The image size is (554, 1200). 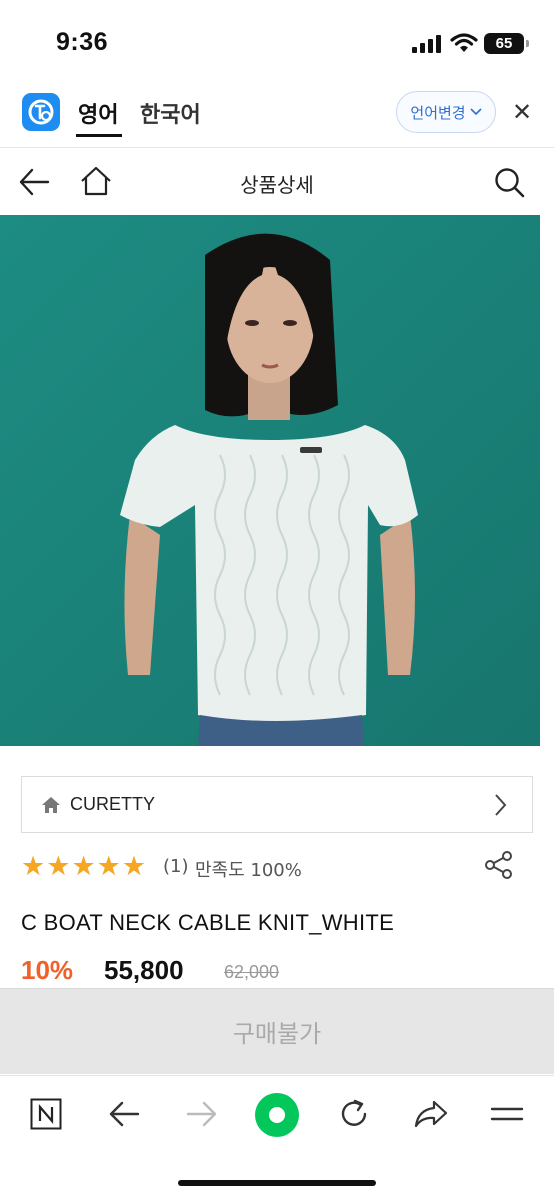 What do you see at coordinates (170, 113) in the screenshot?
I see `tab-korean: 한국어` at bounding box center [170, 113].